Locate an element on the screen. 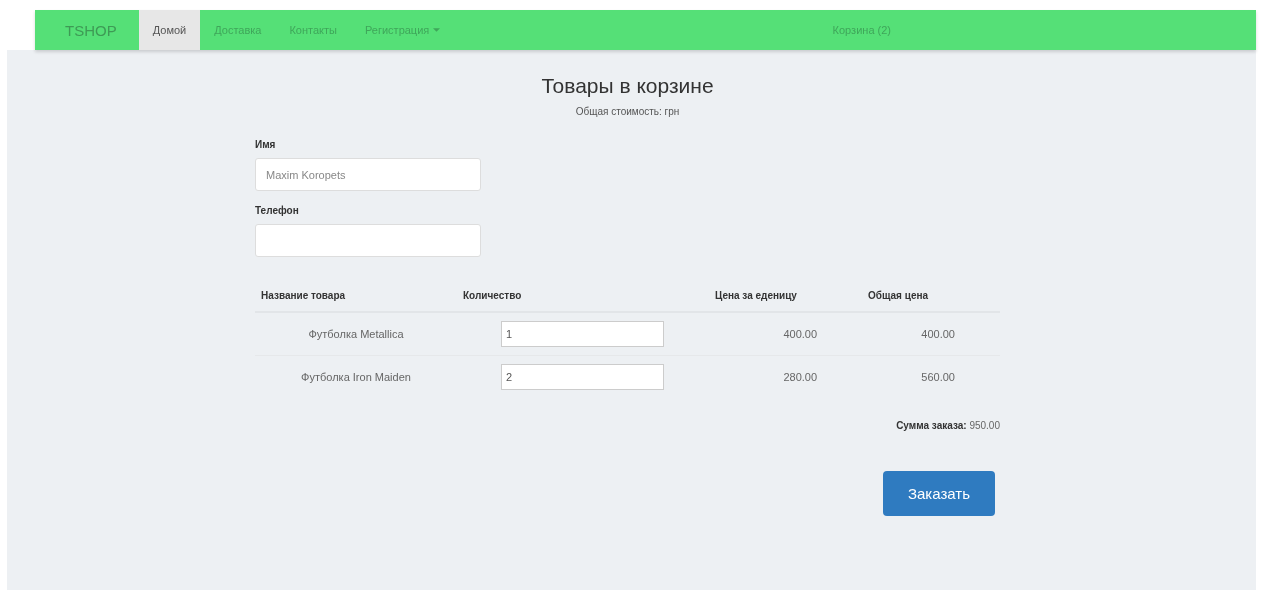 This screenshot has height=600, width=1261. line-total: 400.00 is located at coordinates (938, 334).